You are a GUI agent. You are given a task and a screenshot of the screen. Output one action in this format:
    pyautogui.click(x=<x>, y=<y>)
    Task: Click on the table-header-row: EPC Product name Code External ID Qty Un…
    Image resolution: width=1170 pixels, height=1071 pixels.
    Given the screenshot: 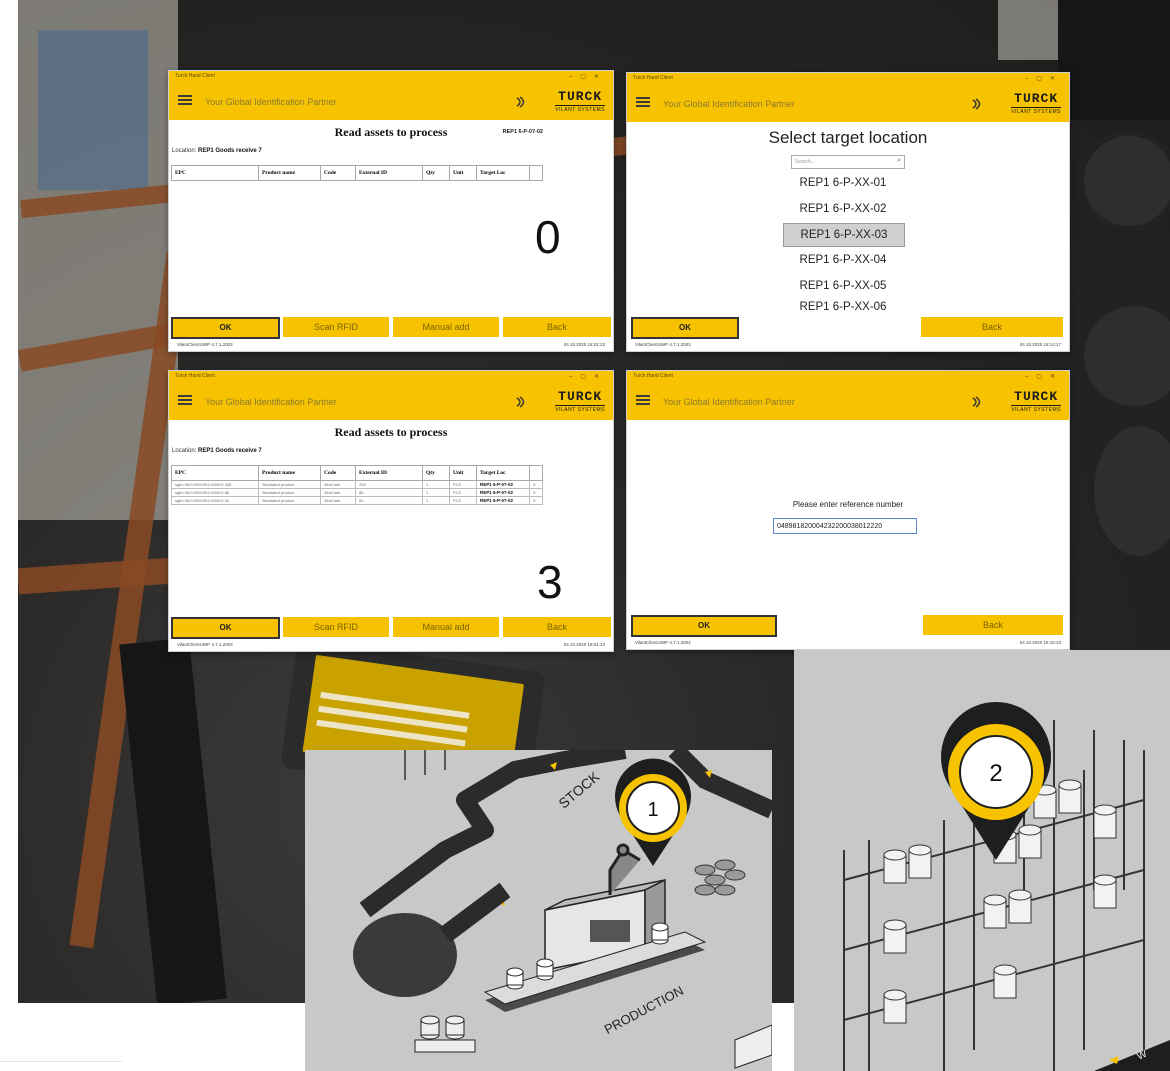 What is the action you would take?
    pyautogui.click(x=357, y=173)
    